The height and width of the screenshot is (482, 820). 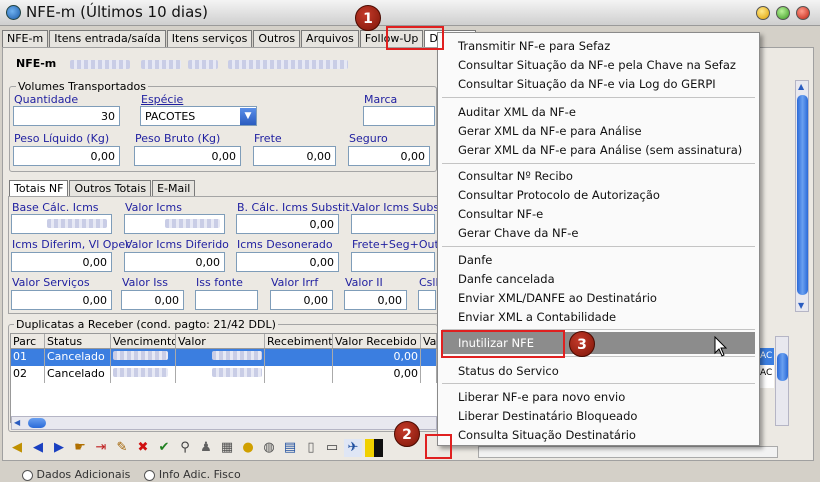 I want to click on tab-email: E-Mail, so click(x=174, y=188).